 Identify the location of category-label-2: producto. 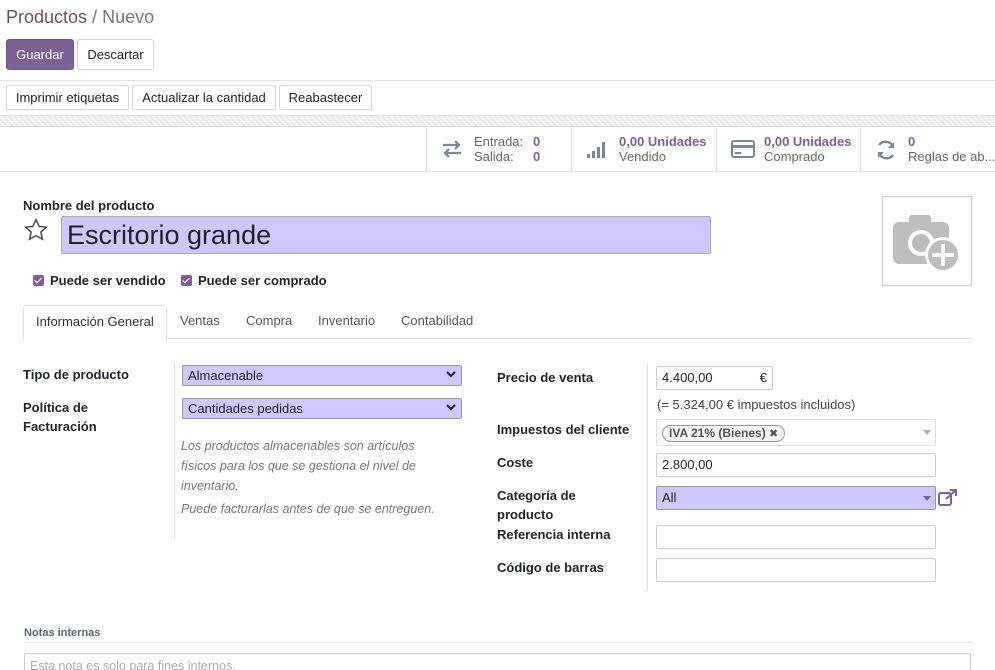
(525, 514).